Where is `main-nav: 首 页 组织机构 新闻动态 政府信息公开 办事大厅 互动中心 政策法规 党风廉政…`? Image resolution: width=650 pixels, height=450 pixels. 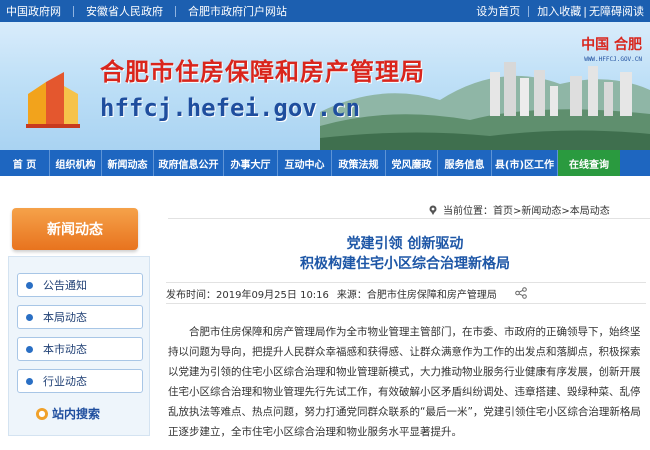 main-nav: 首 页 组织机构 新闻动态 政府信息公开 办事大厅 互动中心 政策法规 党风廉政… is located at coordinates (325, 163).